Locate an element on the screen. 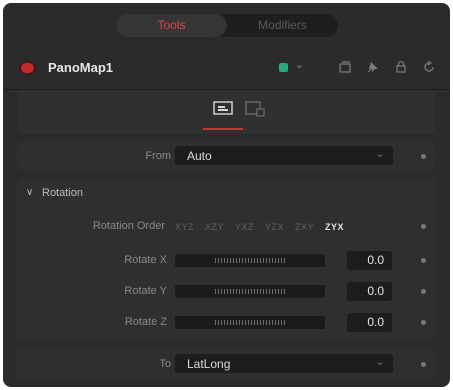  from-value: Auto is located at coordinates (199, 156).